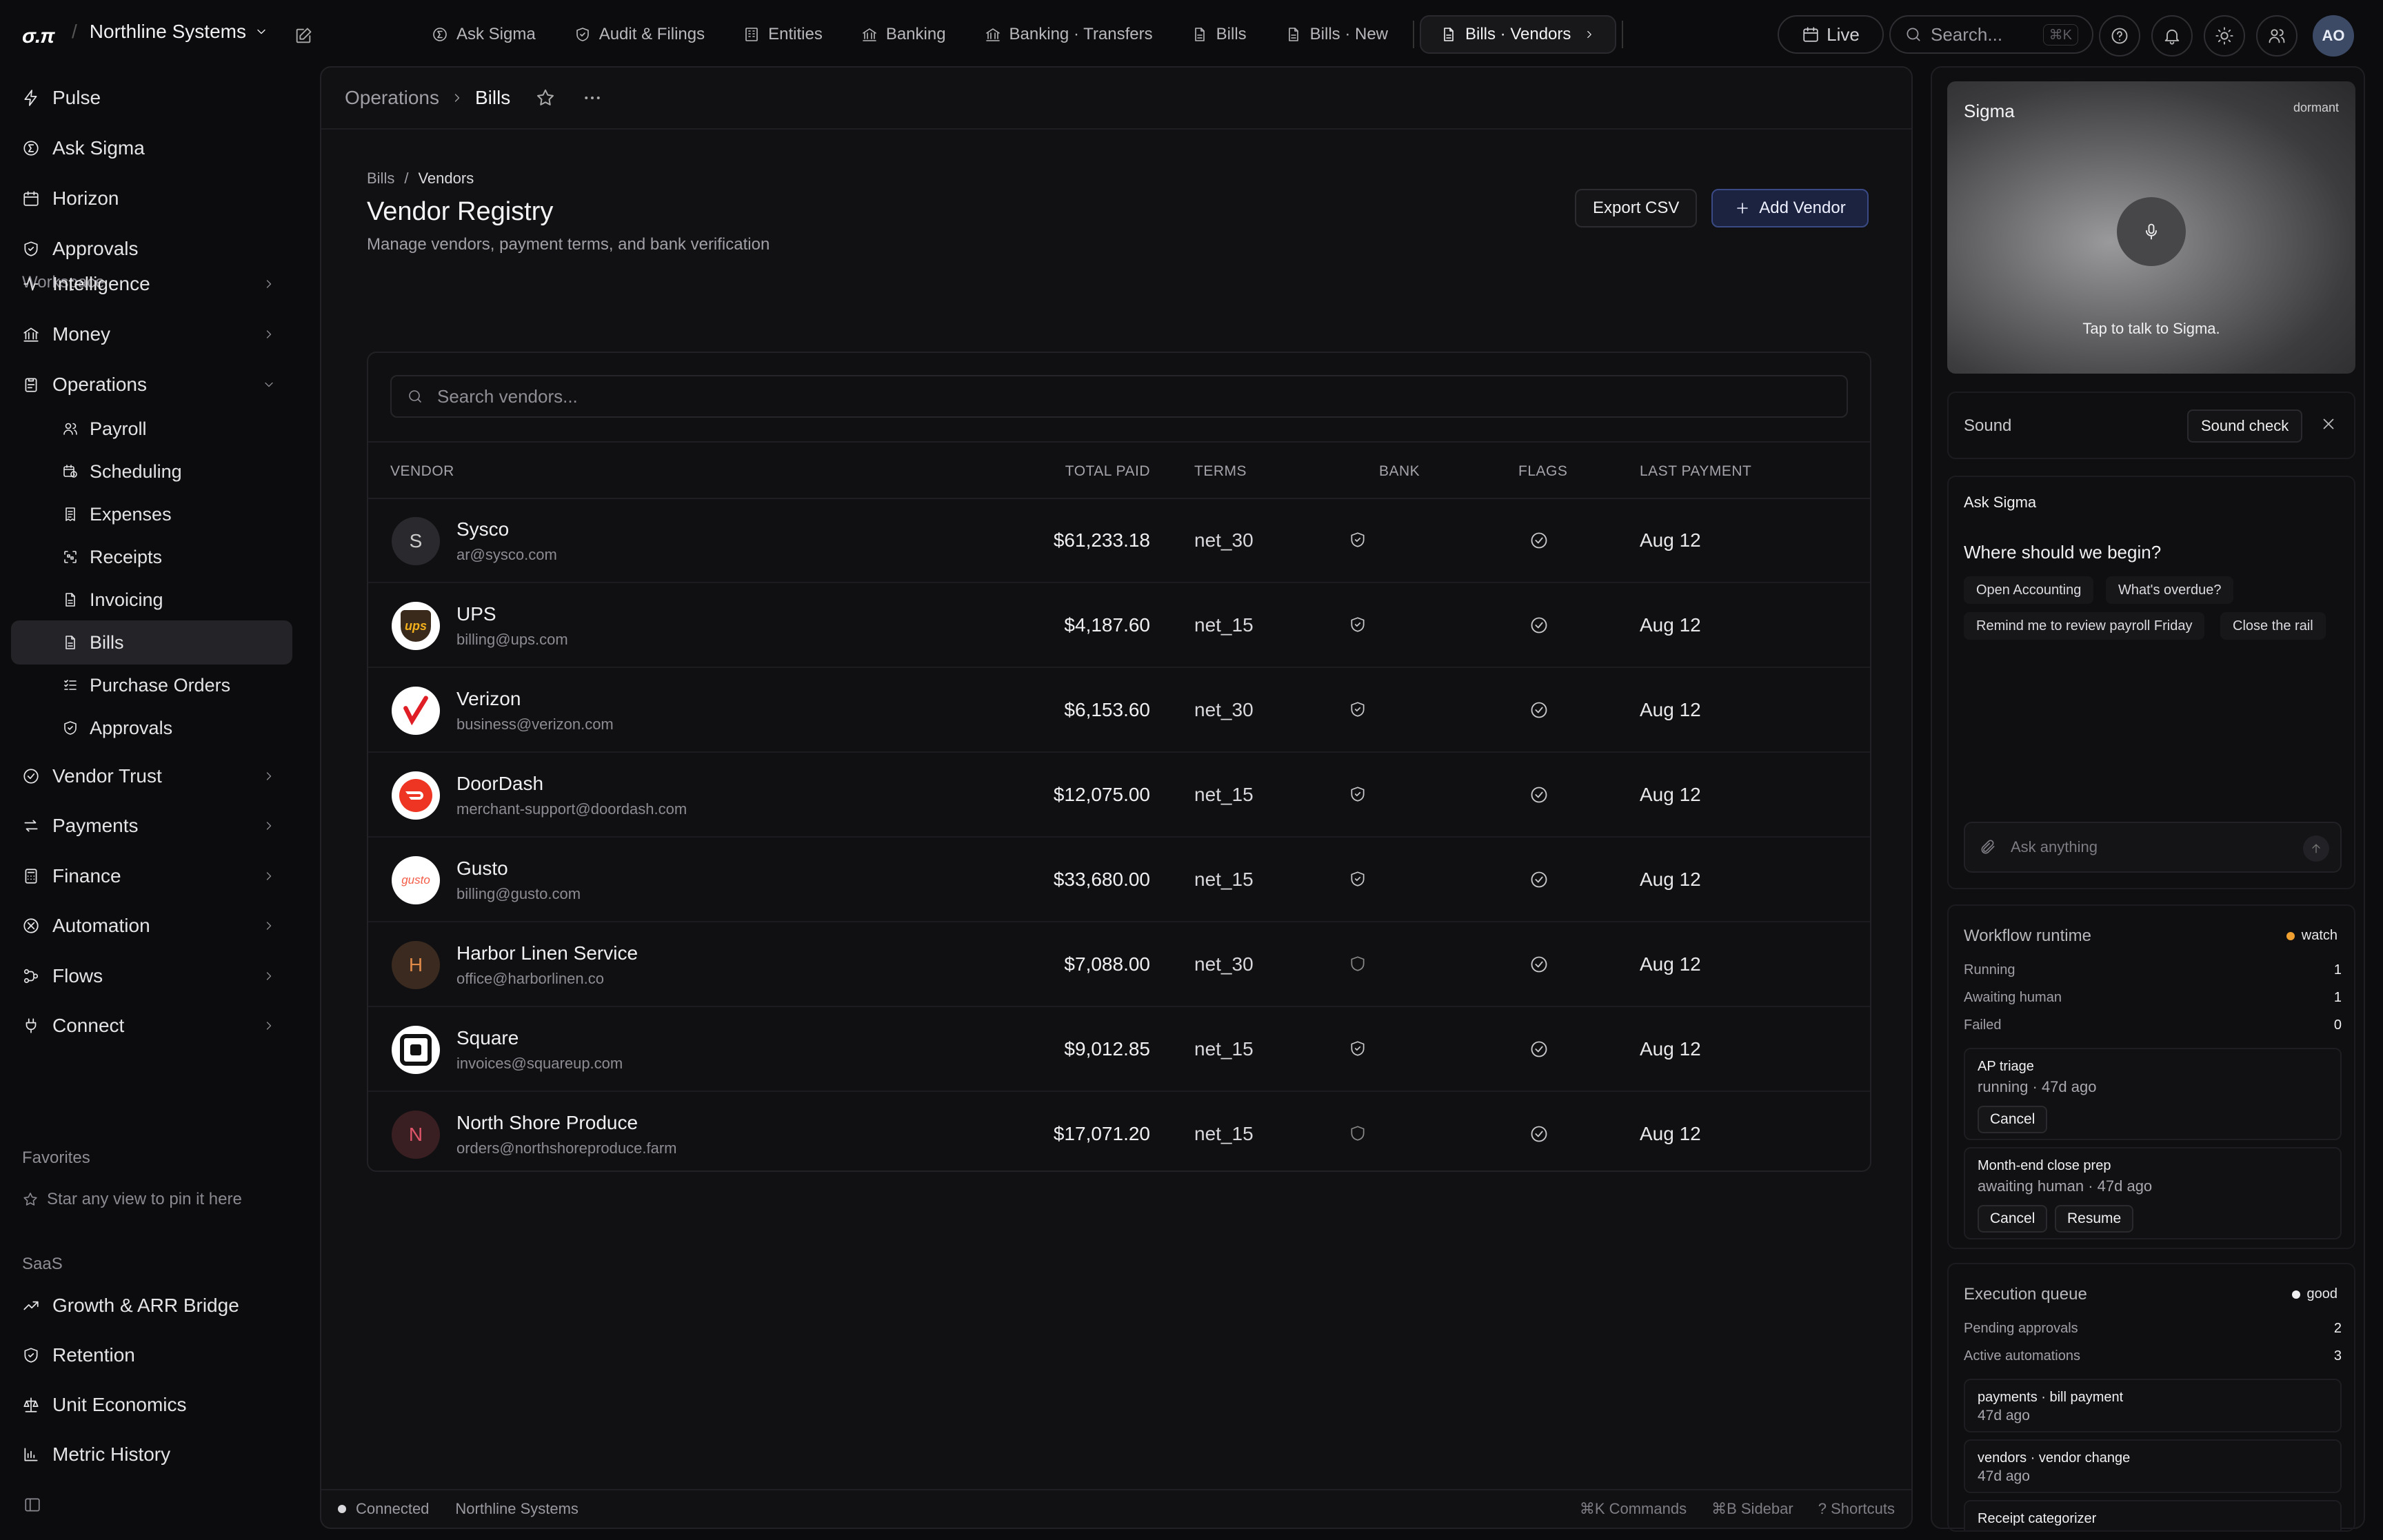 This screenshot has width=2383, height=1540. I want to click on sidebar-item-expenses: Expenses, so click(170, 514).